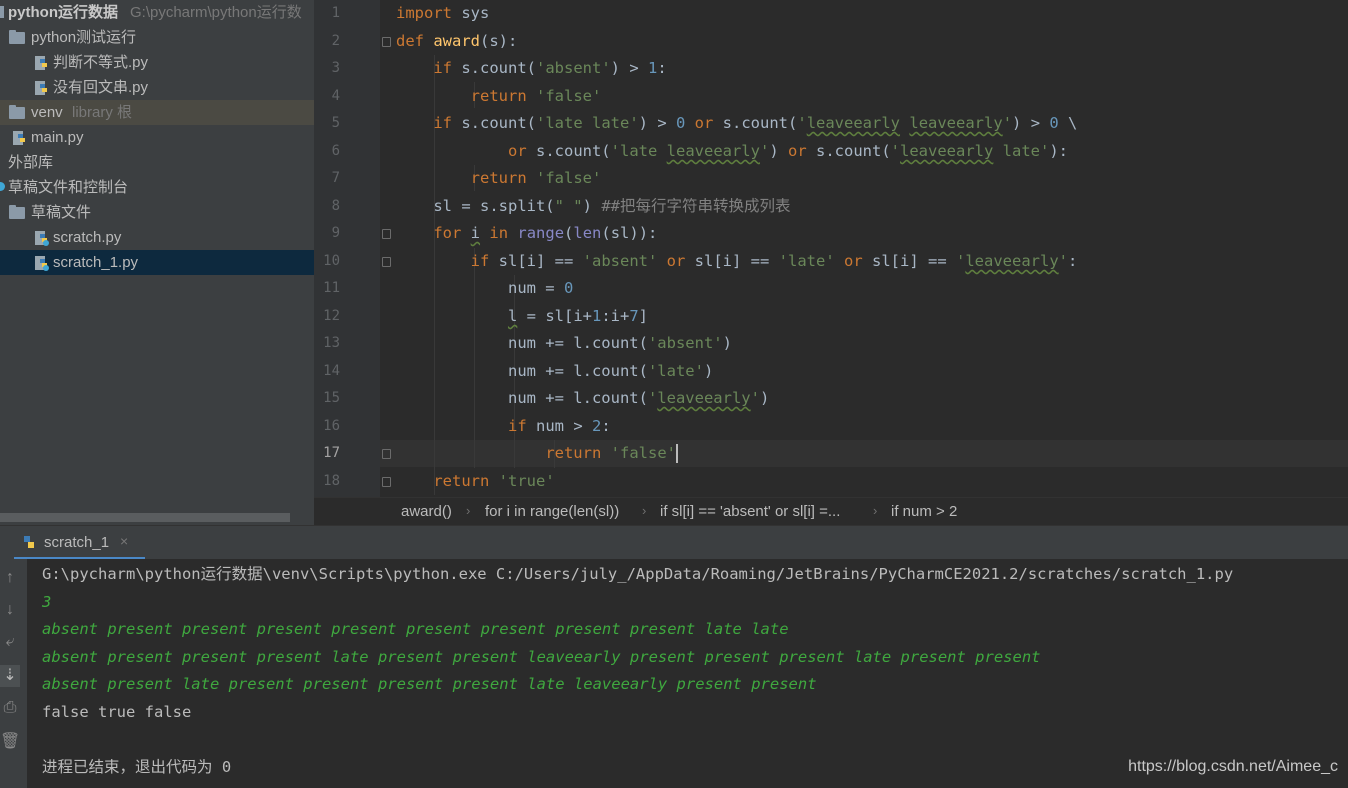  I want to click on console-line: 3, so click(47, 602).